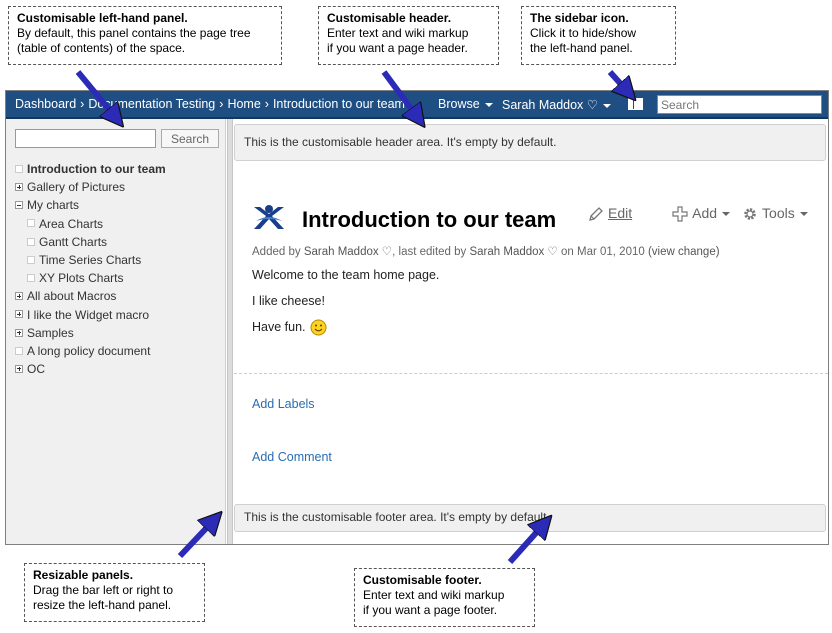 This screenshot has width=832, height=633. Describe the element at coordinates (739, 104) in the screenshot. I see `global-search-input` at that location.